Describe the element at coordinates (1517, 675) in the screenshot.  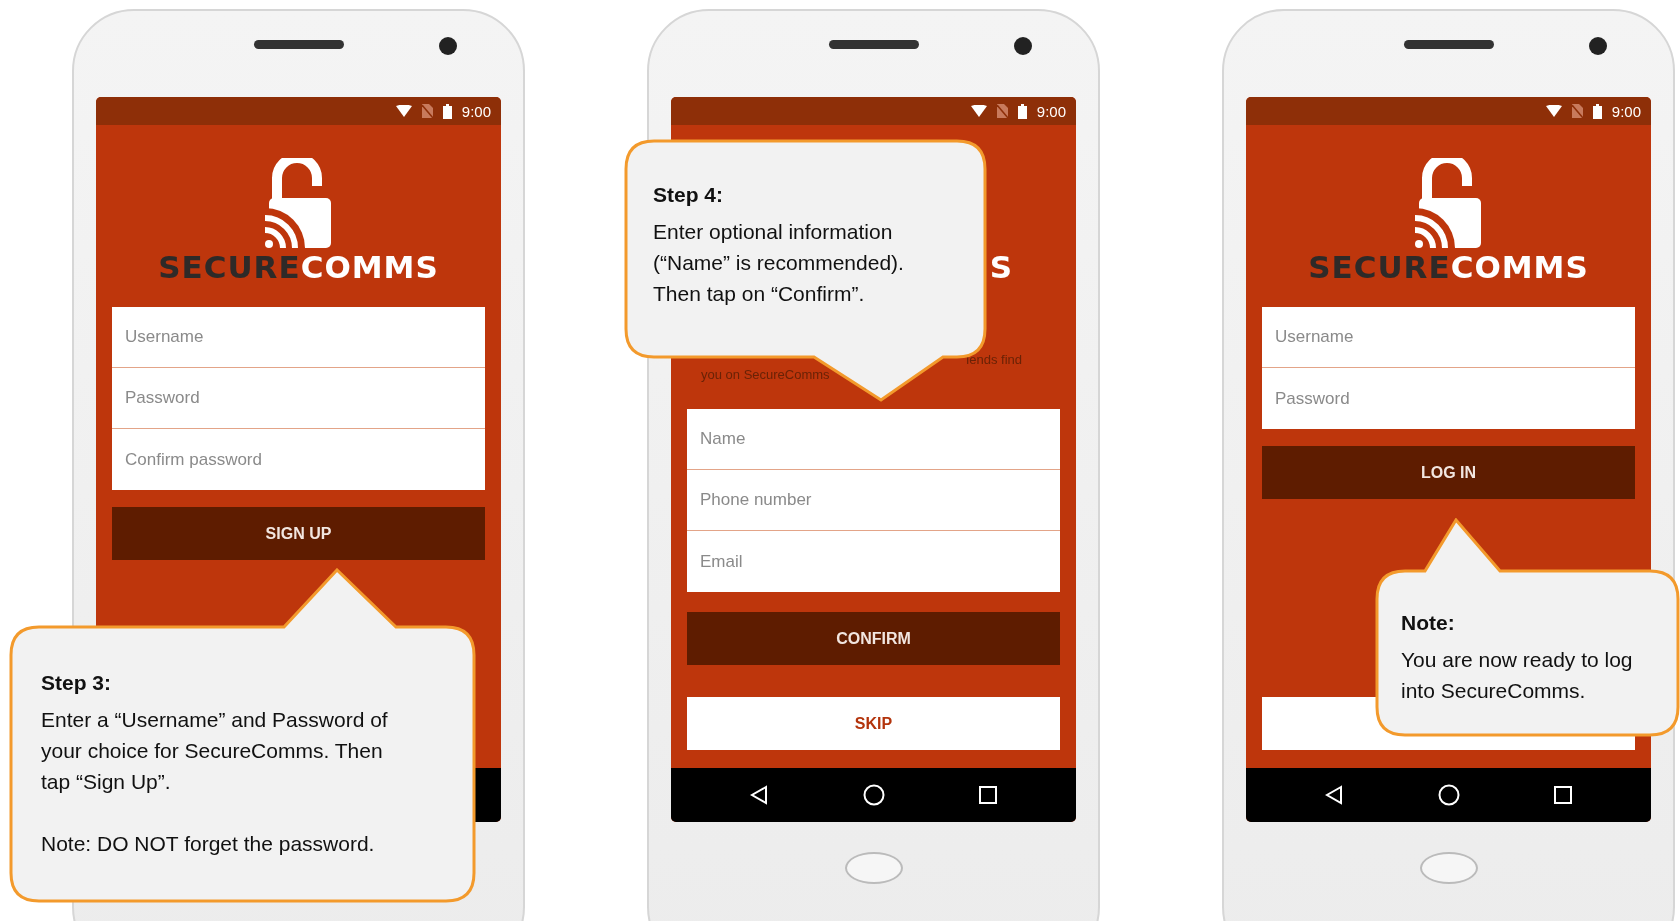
I see `callout-text: You are now ready to log into SecureComms.` at that location.